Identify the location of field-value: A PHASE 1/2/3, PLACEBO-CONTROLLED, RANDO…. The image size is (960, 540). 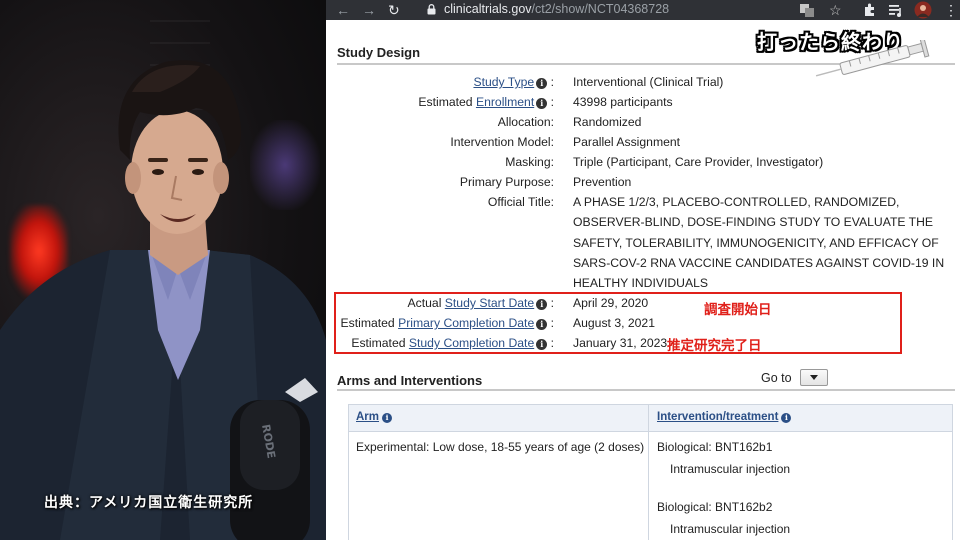
(759, 243).